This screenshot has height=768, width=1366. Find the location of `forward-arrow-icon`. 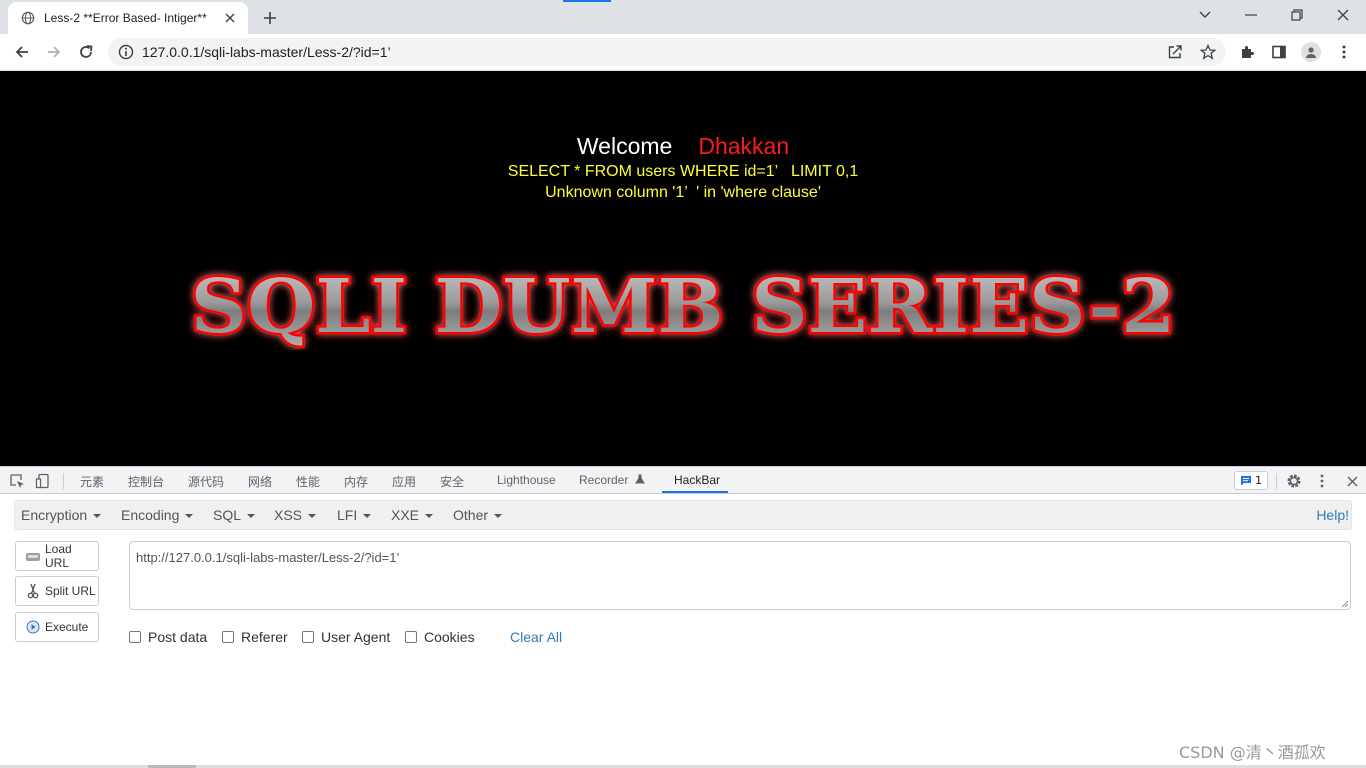

forward-arrow-icon is located at coordinates (54, 52).